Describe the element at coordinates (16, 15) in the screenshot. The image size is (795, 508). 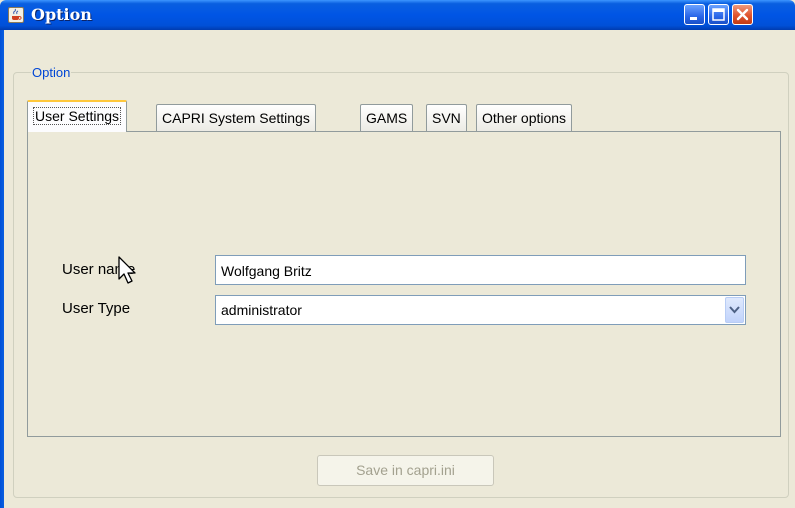
I see `java-cup-icon` at that location.